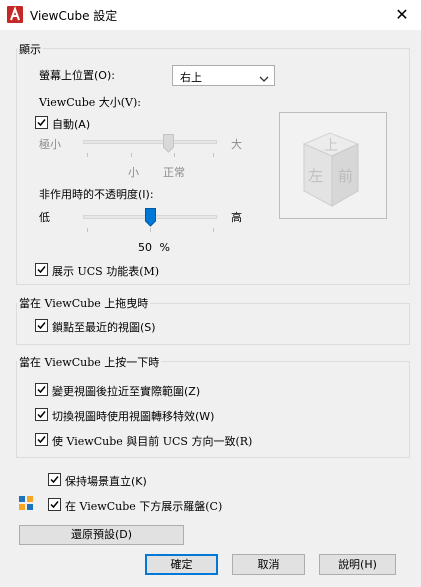  I want to click on view-transition-label: 切換視圖時使用視圖轉移特效(W), so click(133, 416).